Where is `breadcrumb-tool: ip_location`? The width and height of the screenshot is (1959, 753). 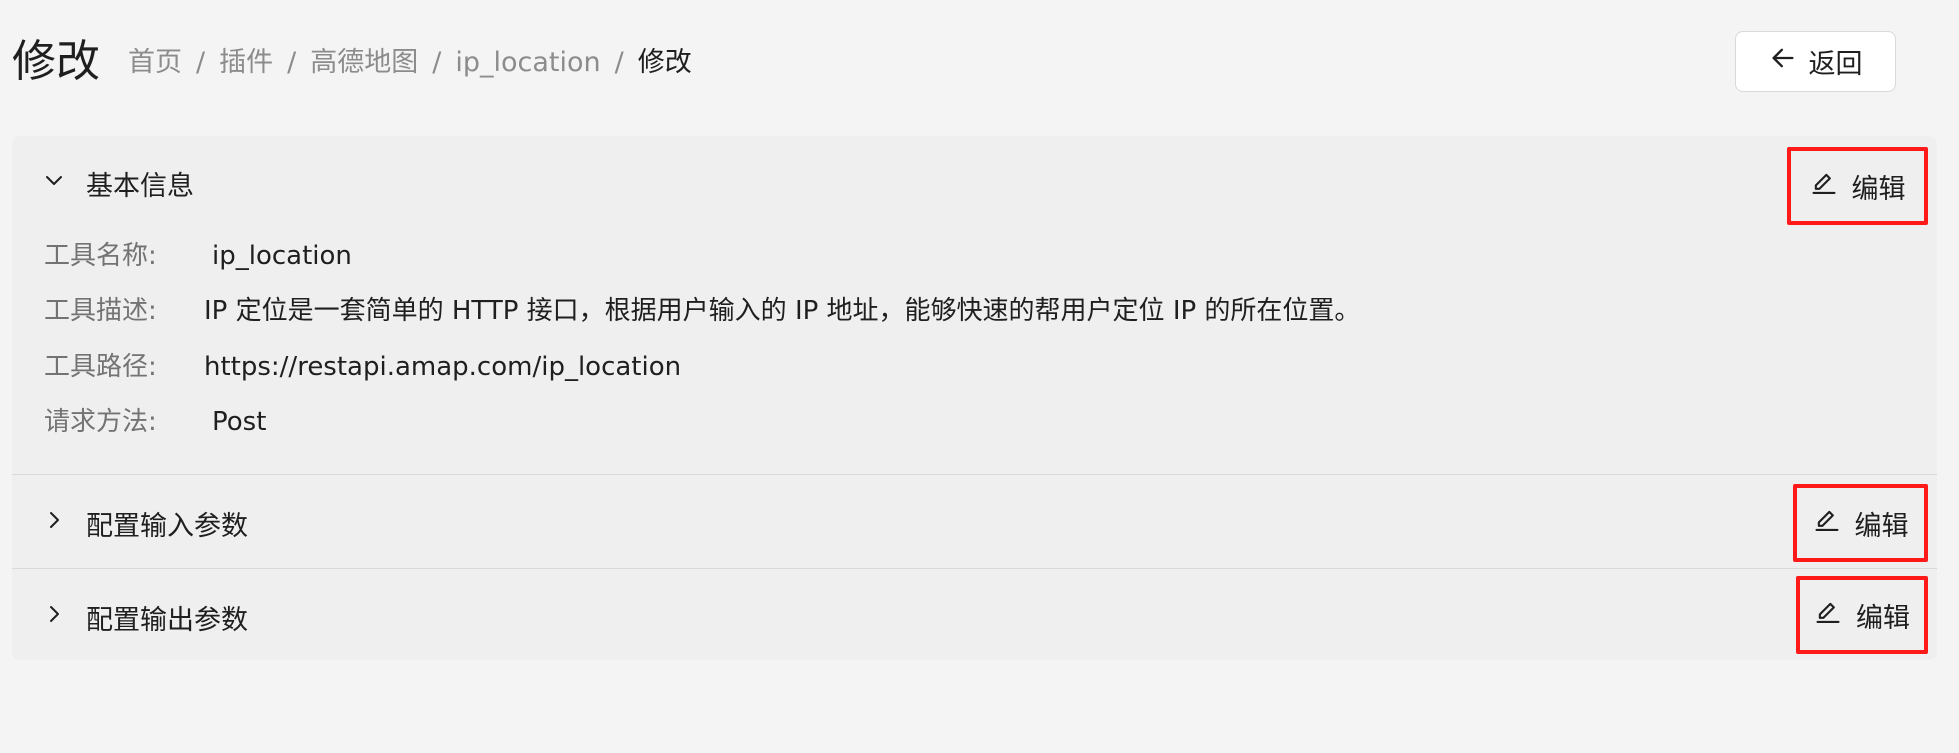 breadcrumb-tool: ip_location is located at coordinates (527, 62).